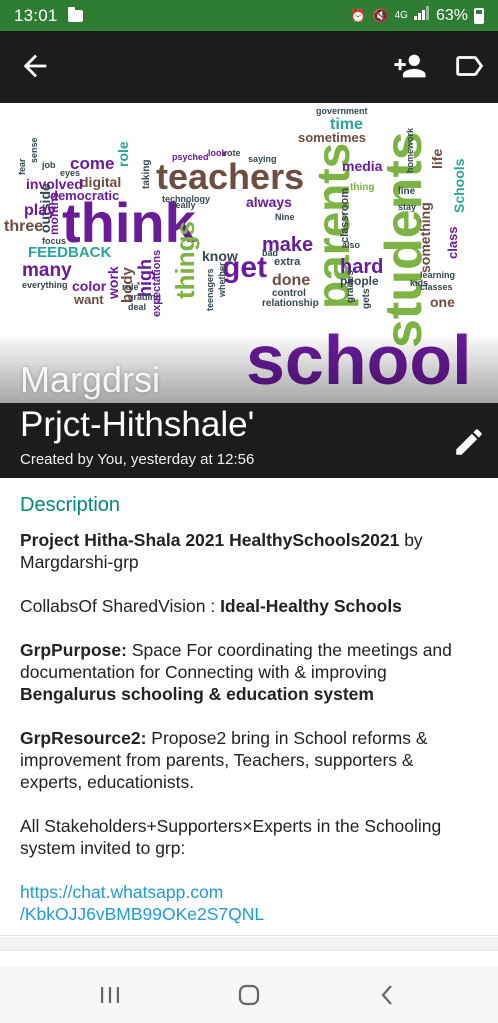 This screenshot has height=1023, width=498. What do you see at coordinates (190, 157) in the screenshot?
I see `wordcloud-word: psyched` at bounding box center [190, 157].